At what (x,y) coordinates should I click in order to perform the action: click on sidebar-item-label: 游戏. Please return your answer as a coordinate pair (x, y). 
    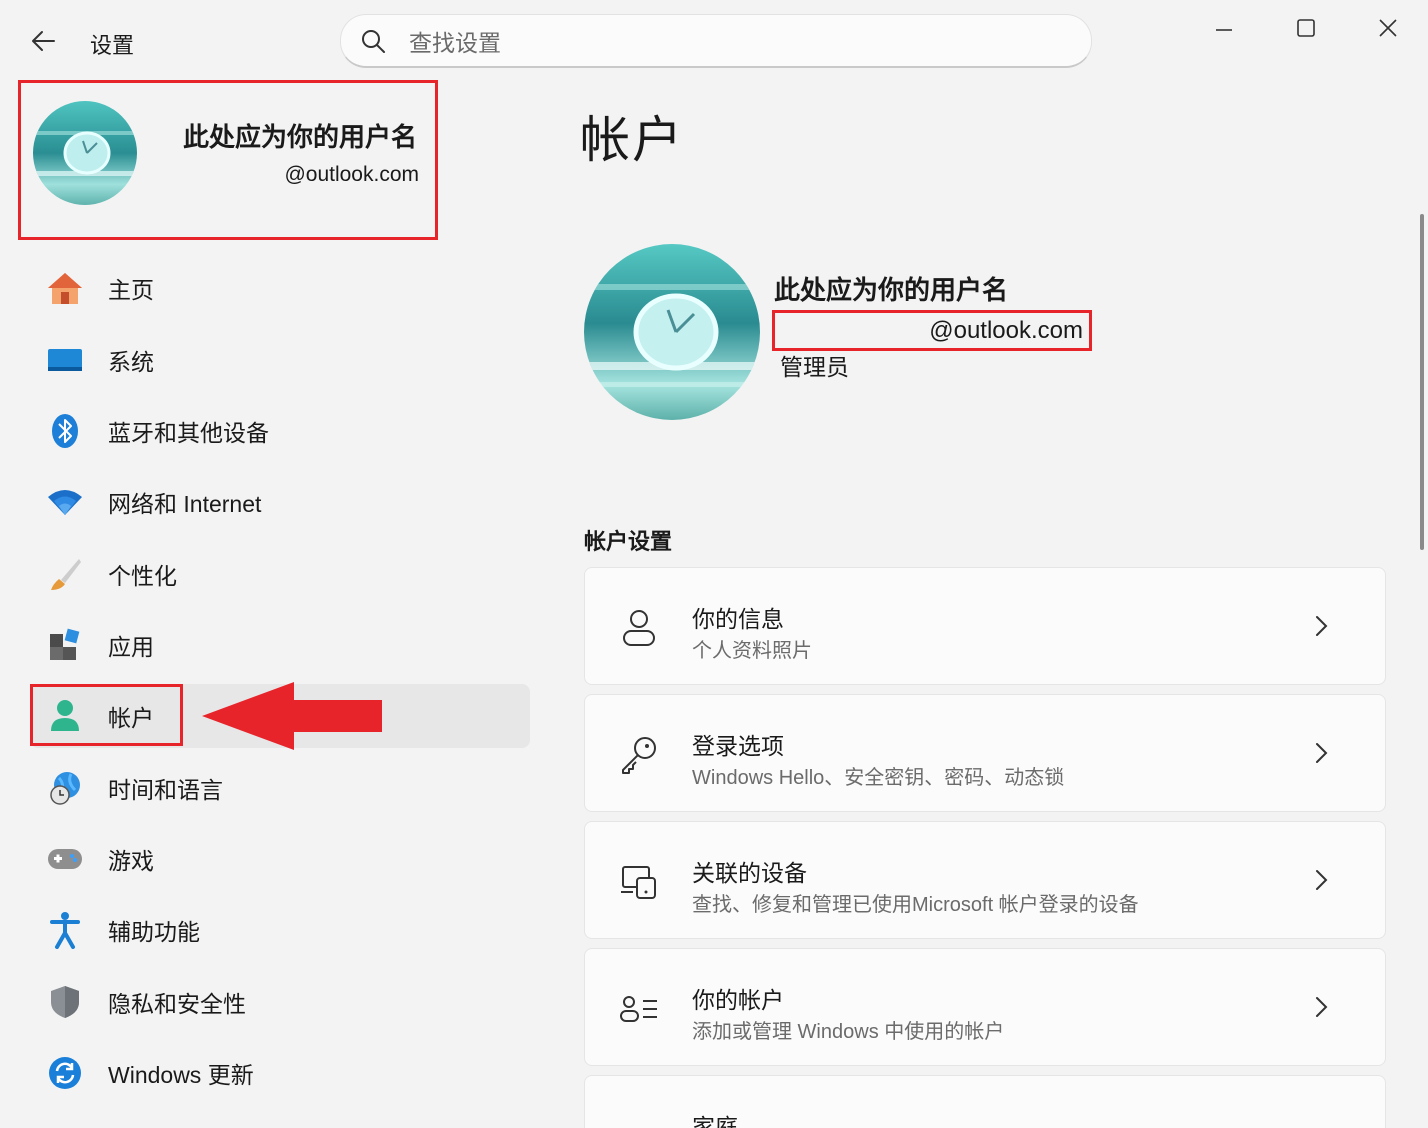
    Looking at the image, I should click on (131, 861).